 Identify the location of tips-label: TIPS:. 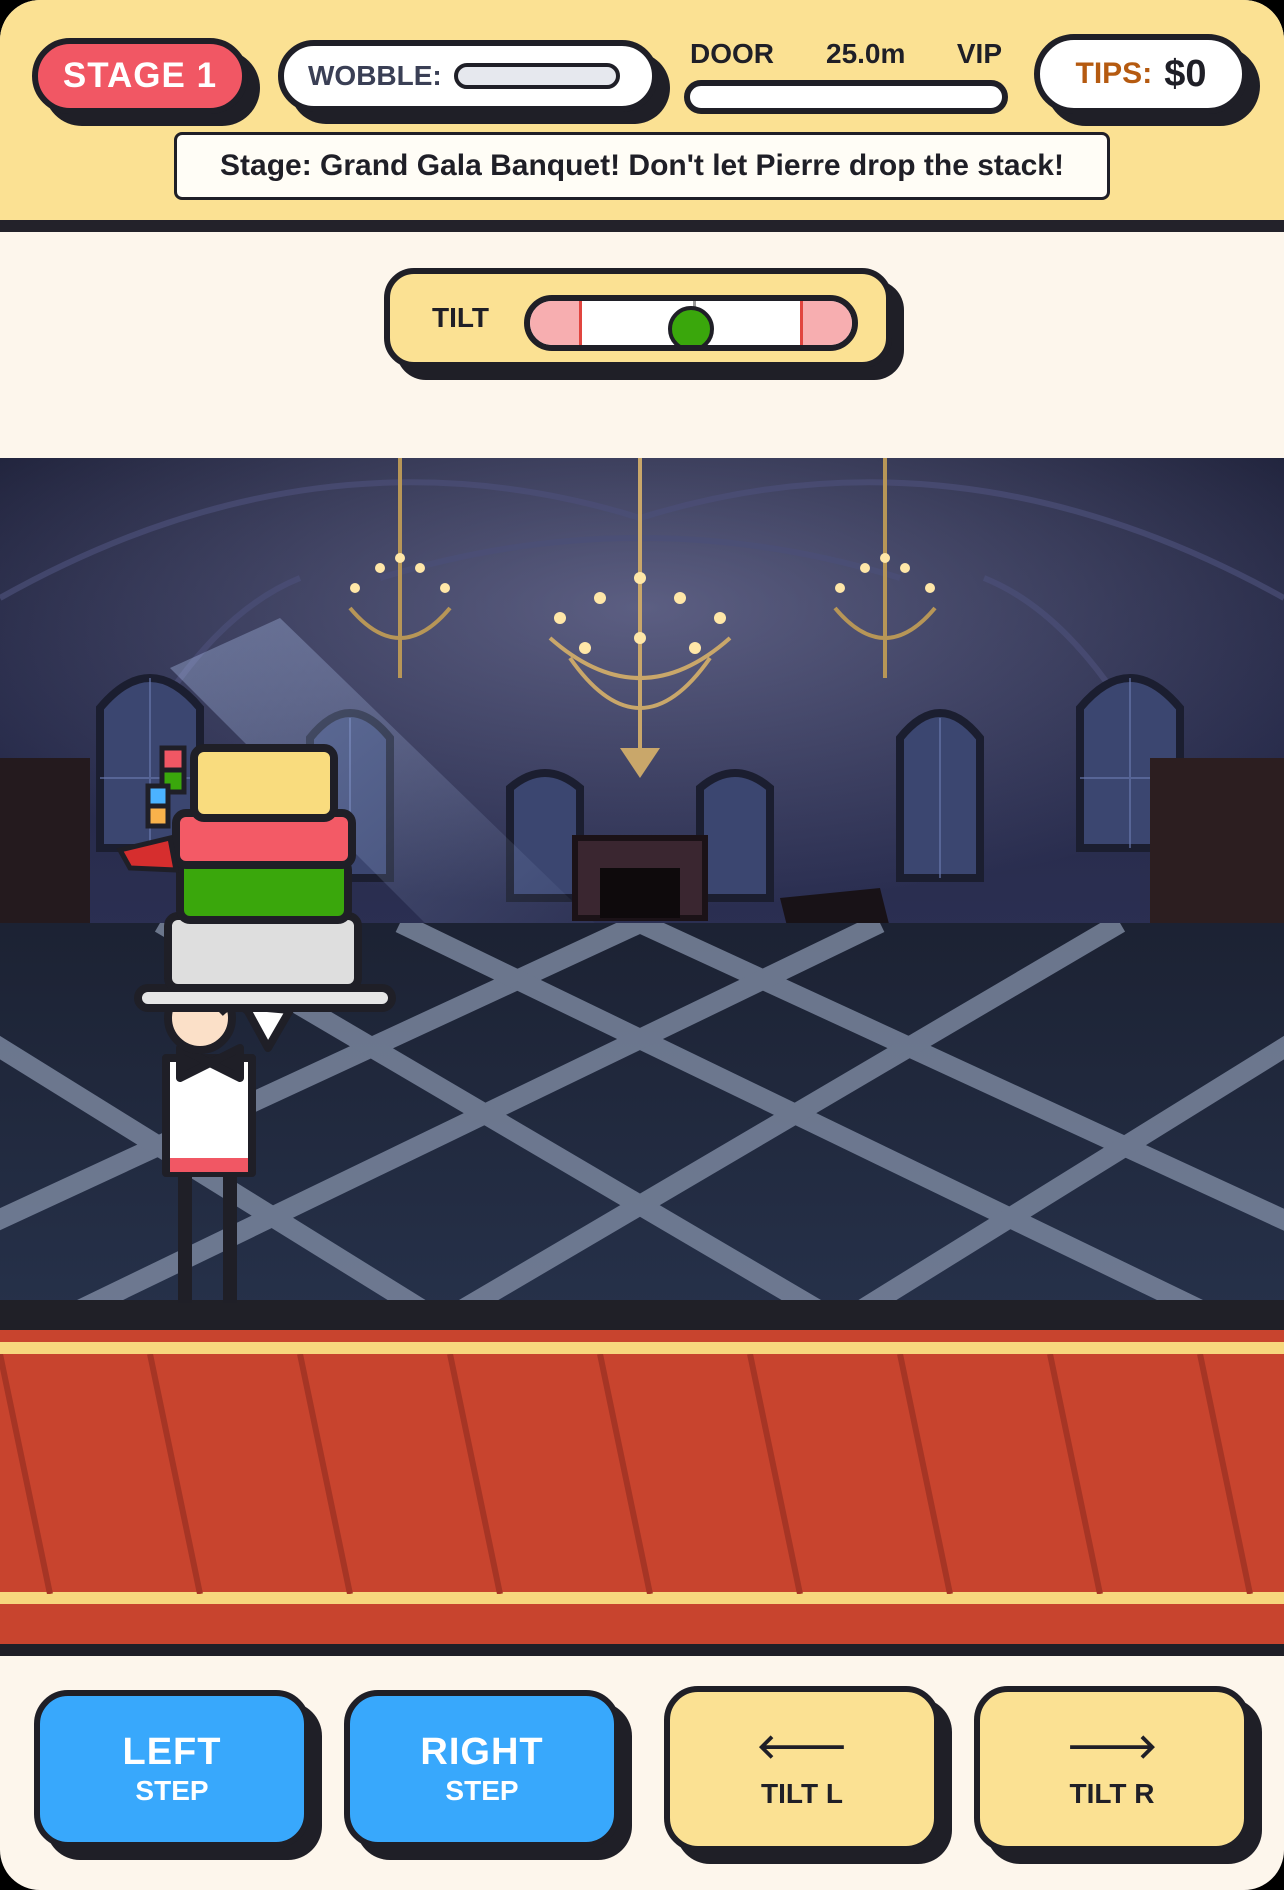
(1114, 73).